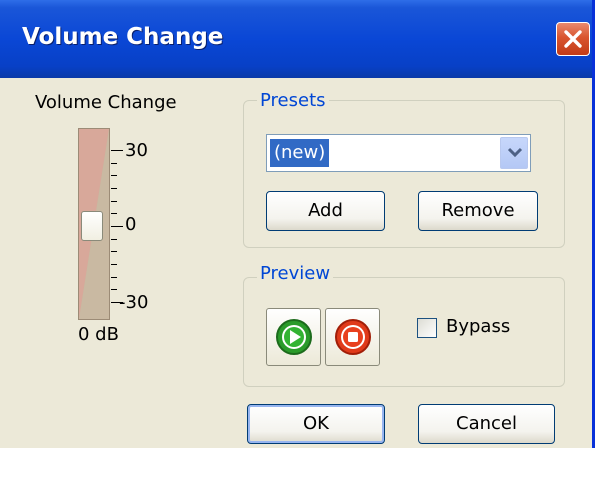 This screenshot has height=477, width=595. I want to click on tick-label-min: -30, so click(134, 302).